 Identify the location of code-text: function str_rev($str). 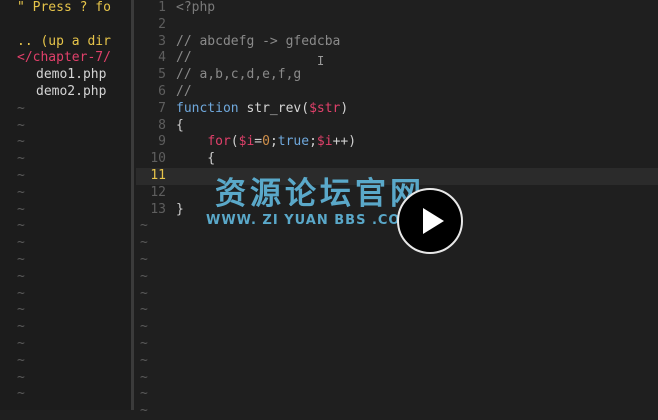
(262, 109).